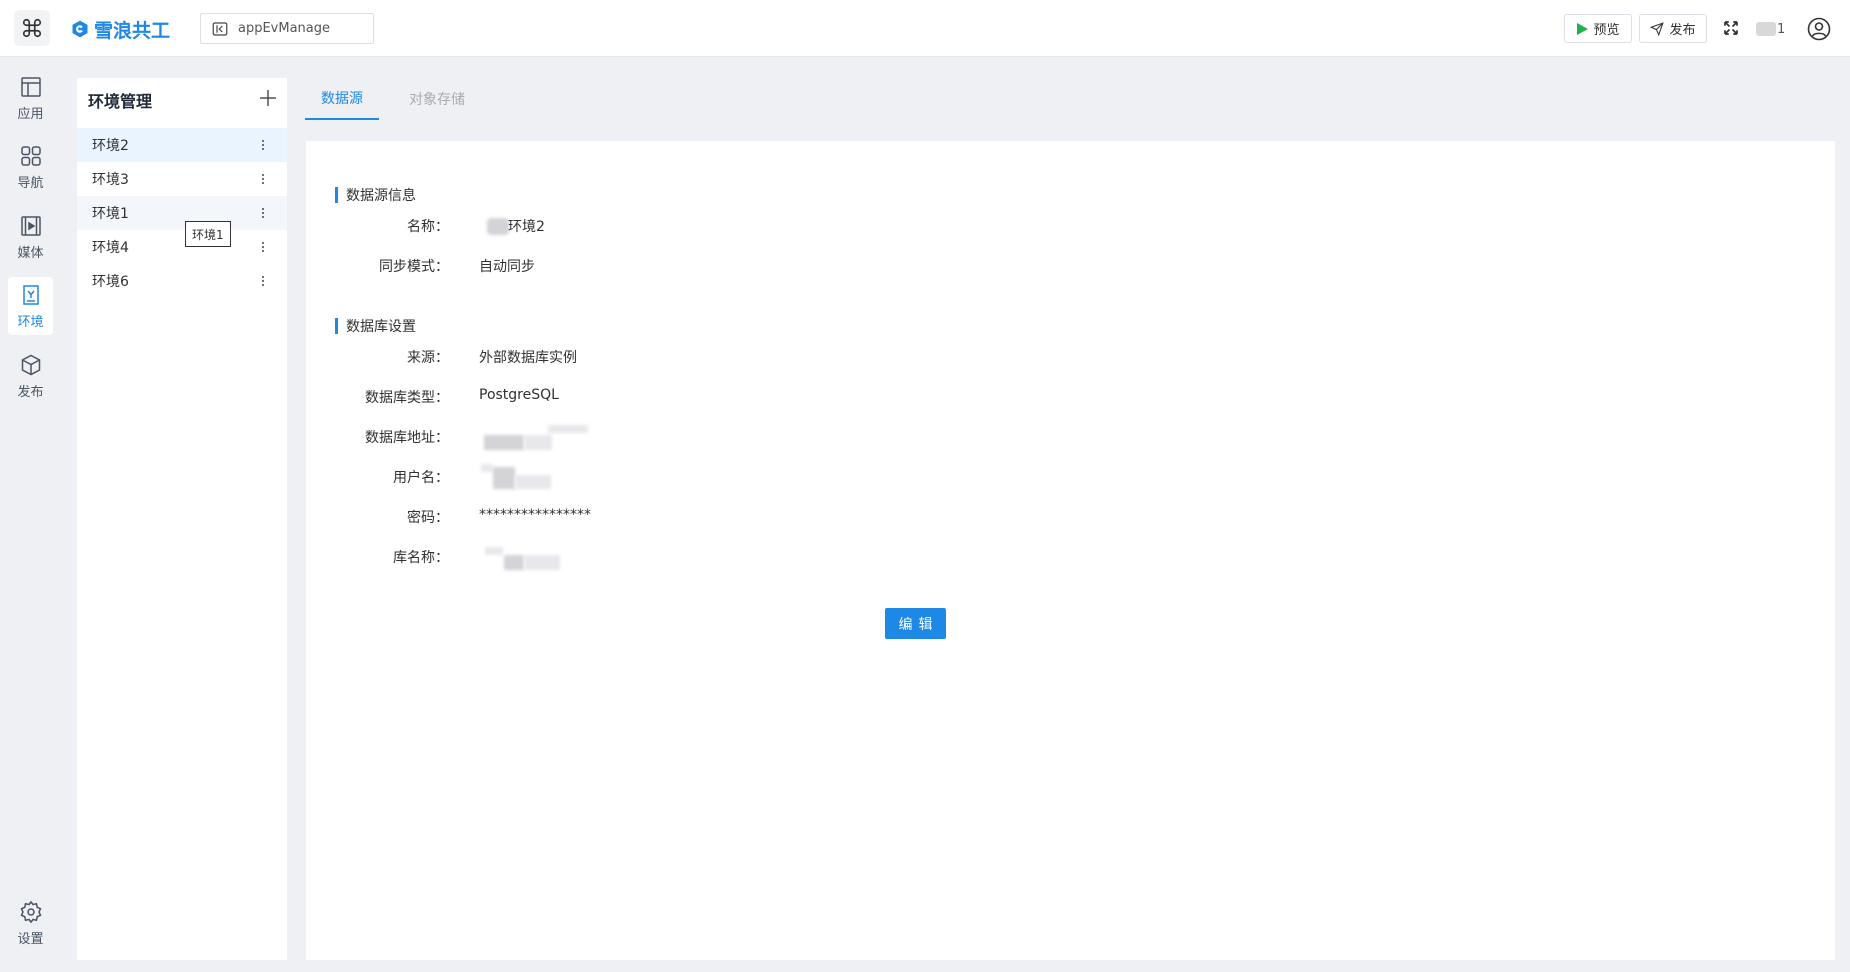  Describe the element at coordinates (428, 358) in the screenshot. I see `field-label: 来源：` at that location.